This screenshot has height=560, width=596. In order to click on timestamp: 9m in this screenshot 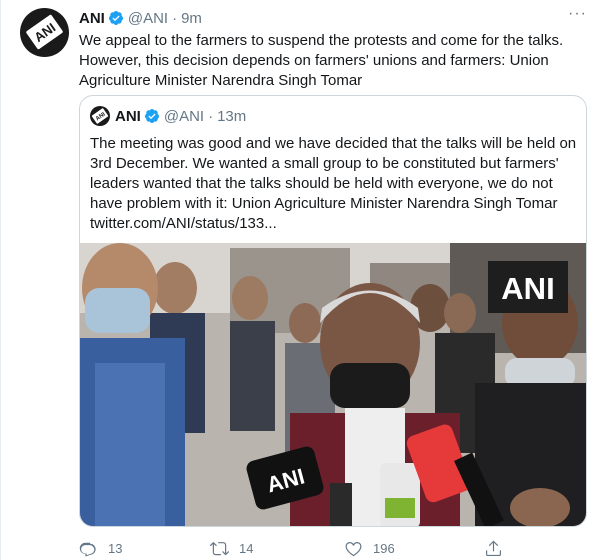, I will do `click(191, 18)`.